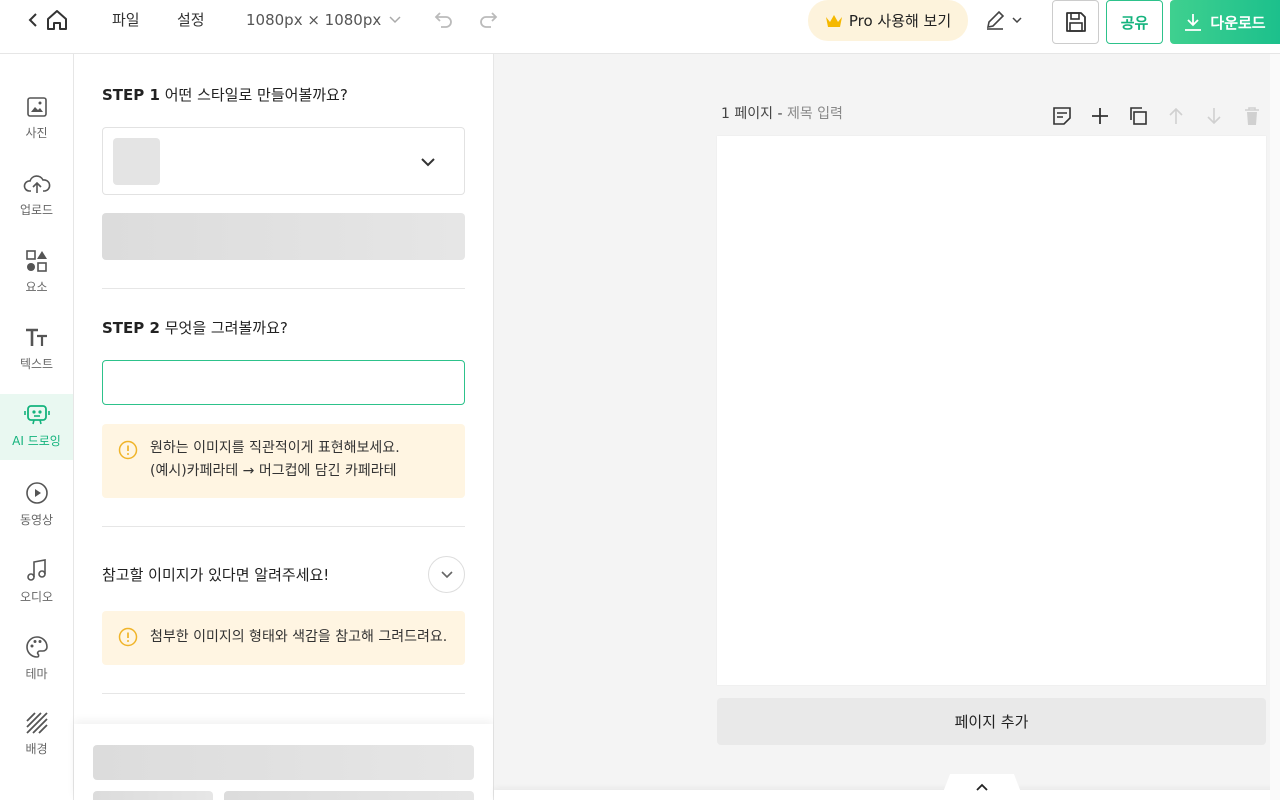  I want to click on download-icon, so click(1193, 22).